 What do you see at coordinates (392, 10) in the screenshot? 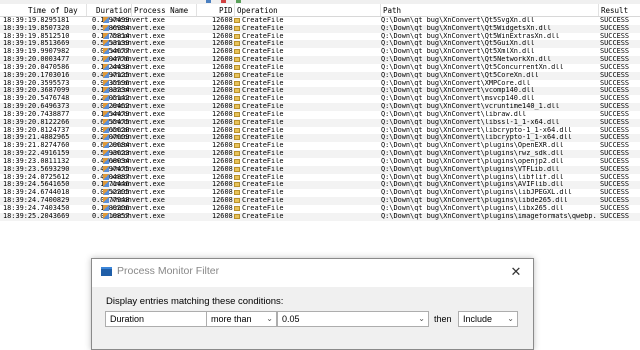
I see `col-path: Path` at bounding box center [392, 10].